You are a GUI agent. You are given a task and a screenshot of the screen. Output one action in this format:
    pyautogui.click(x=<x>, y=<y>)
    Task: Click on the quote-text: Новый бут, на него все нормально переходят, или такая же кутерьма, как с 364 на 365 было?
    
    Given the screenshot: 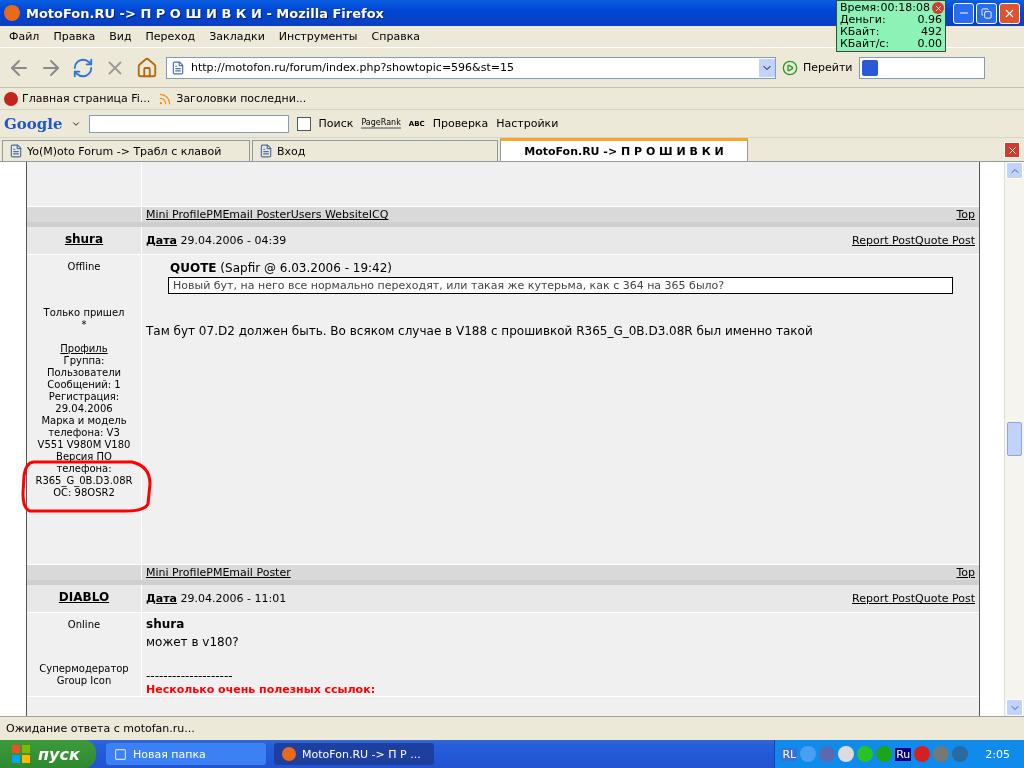 What is the action you would take?
    pyautogui.click(x=560, y=285)
    